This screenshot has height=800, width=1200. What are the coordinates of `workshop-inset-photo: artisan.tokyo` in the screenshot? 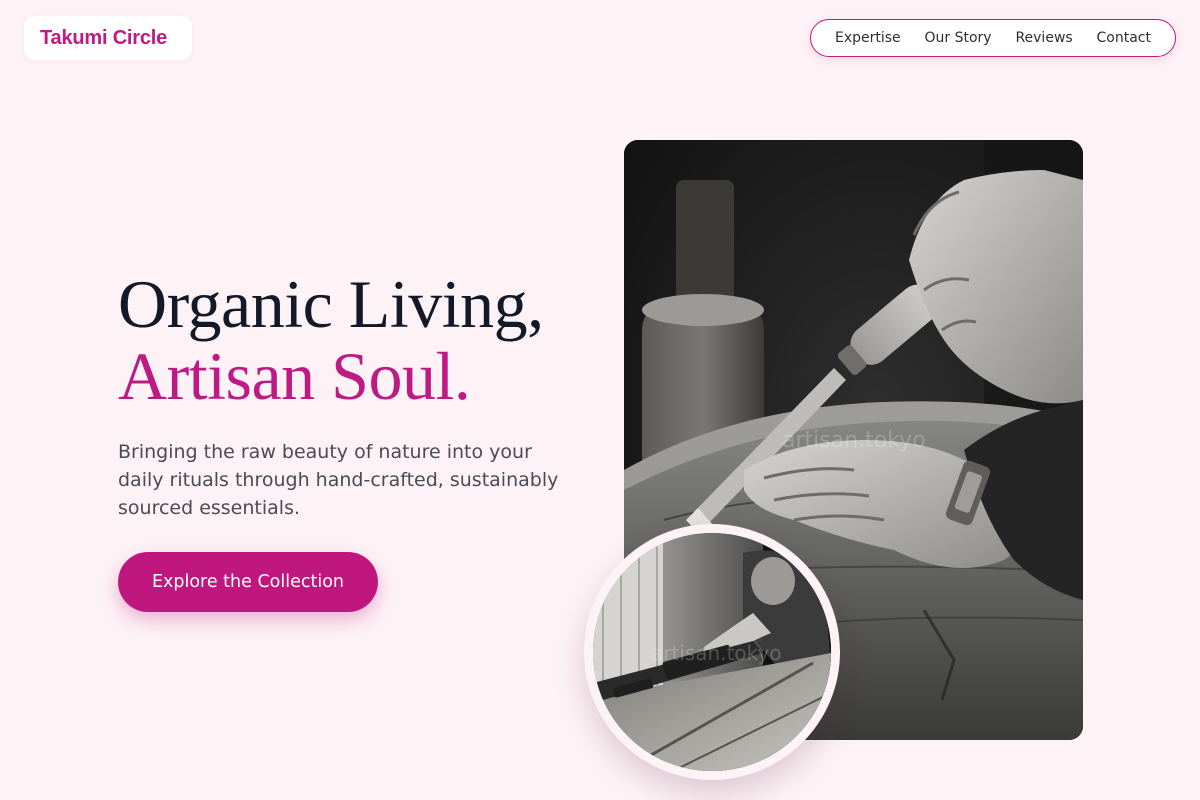 It's located at (712, 652).